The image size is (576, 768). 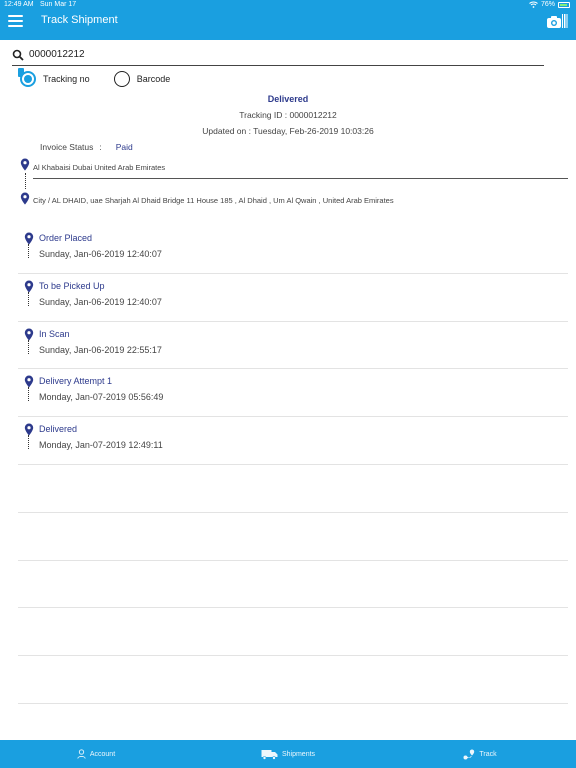 What do you see at coordinates (81, 754) in the screenshot?
I see `user-icon` at bounding box center [81, 754].